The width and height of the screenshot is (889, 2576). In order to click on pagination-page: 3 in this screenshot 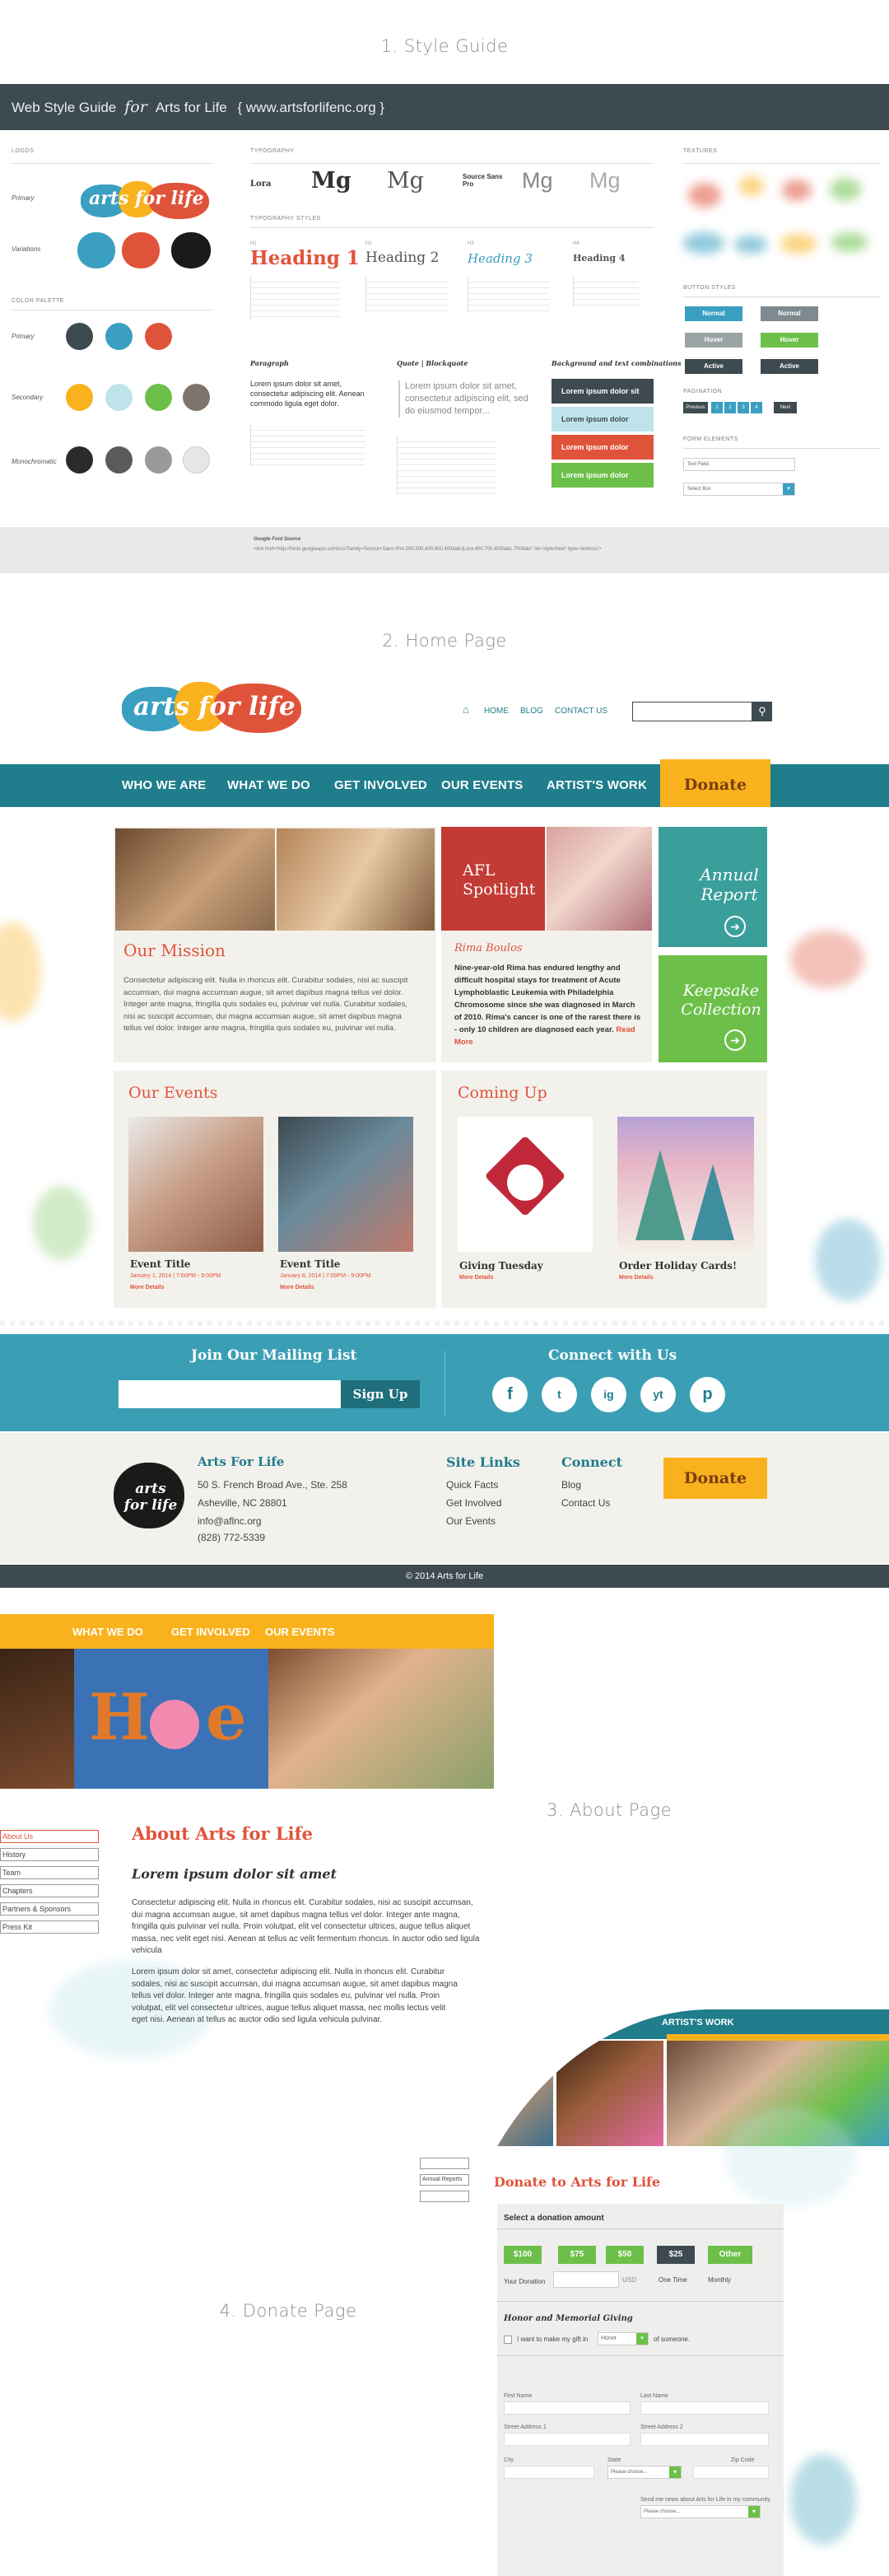, I will do `click(743, 407)`.